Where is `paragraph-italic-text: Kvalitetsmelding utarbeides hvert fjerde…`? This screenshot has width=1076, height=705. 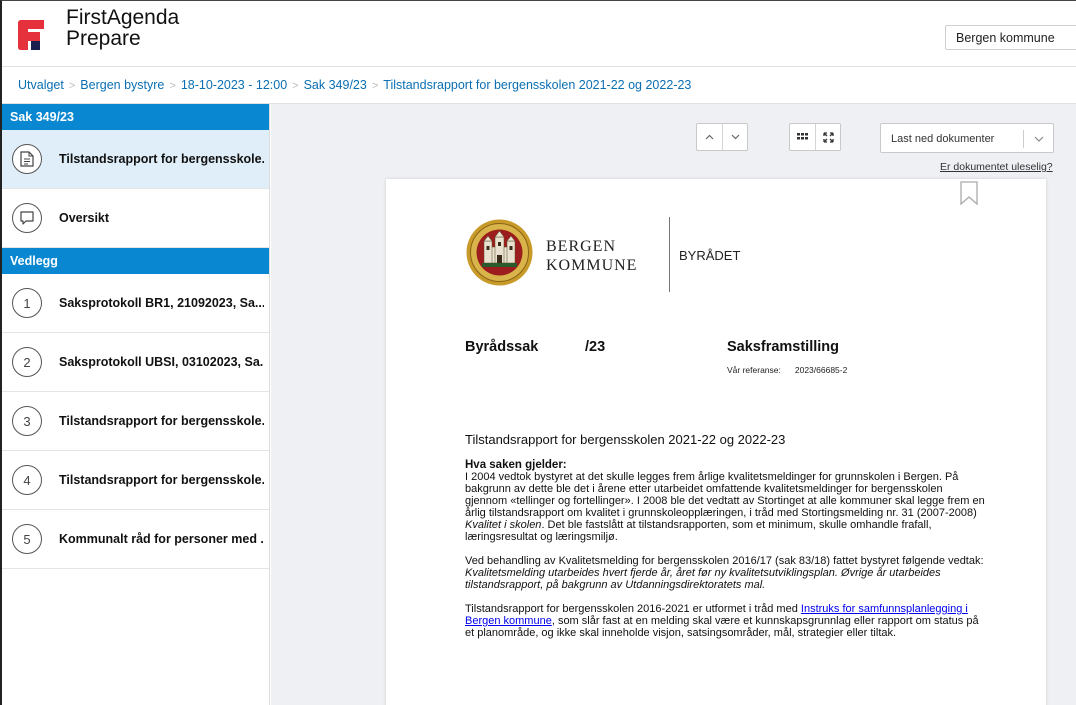
paragraph-italic-text: Kvalitetsmelding utarbeides hvert fjerde… is located at coordinates (703, 579).